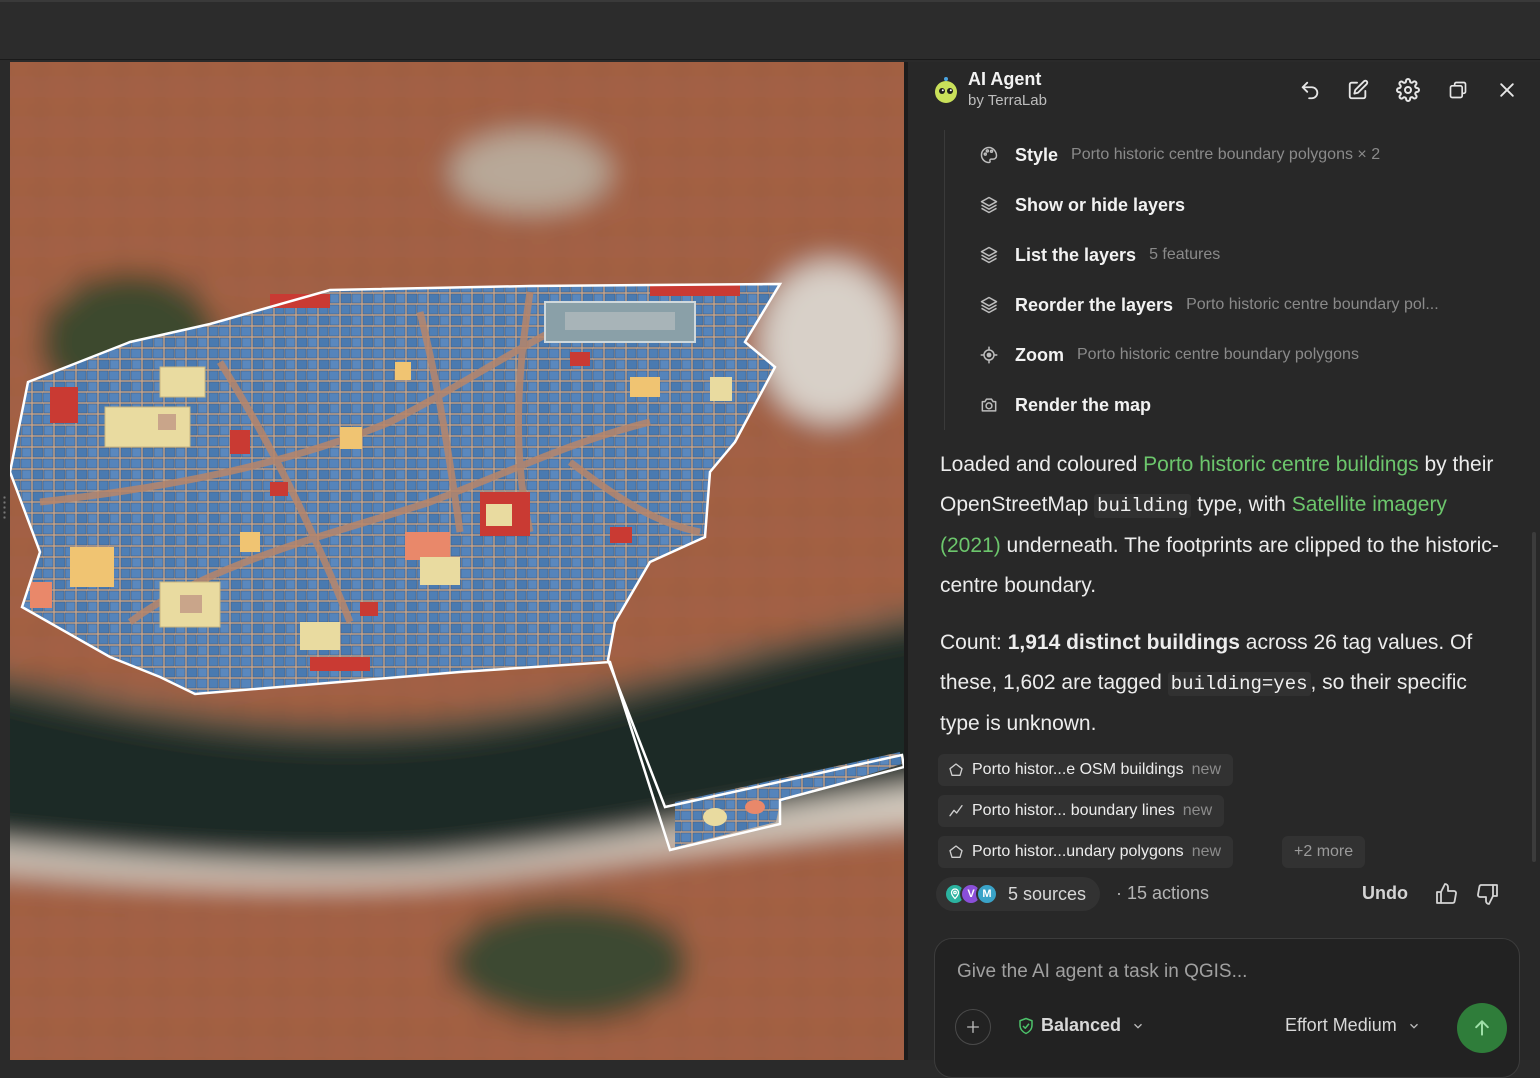 This screenshot has height=1078, width=1540. Describe the element at coordinates (1385, 893) in the screenshot. I see `undo-text-button: Undo` at that location.